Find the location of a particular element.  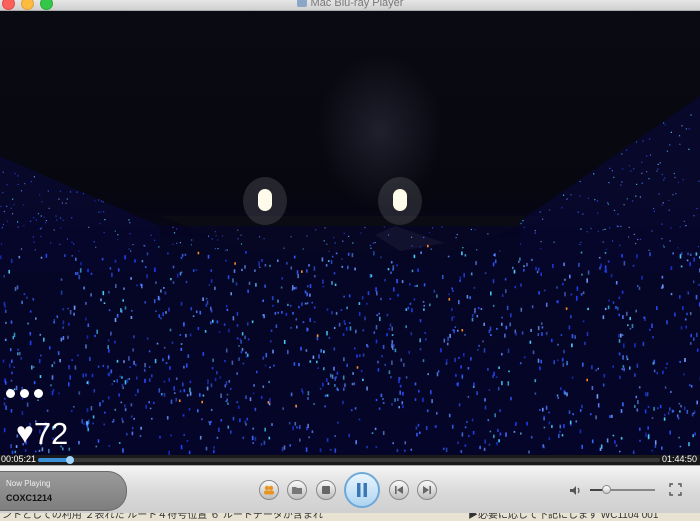

volume-slider is located at coordinates (622, 489).